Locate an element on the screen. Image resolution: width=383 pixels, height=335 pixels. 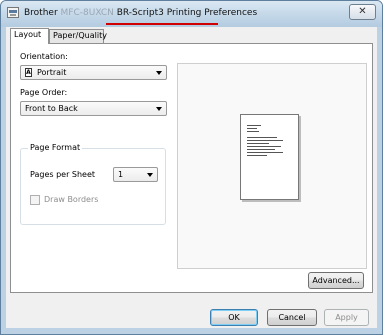
draw-borders-checkbox is located at coordinates (35, 200).